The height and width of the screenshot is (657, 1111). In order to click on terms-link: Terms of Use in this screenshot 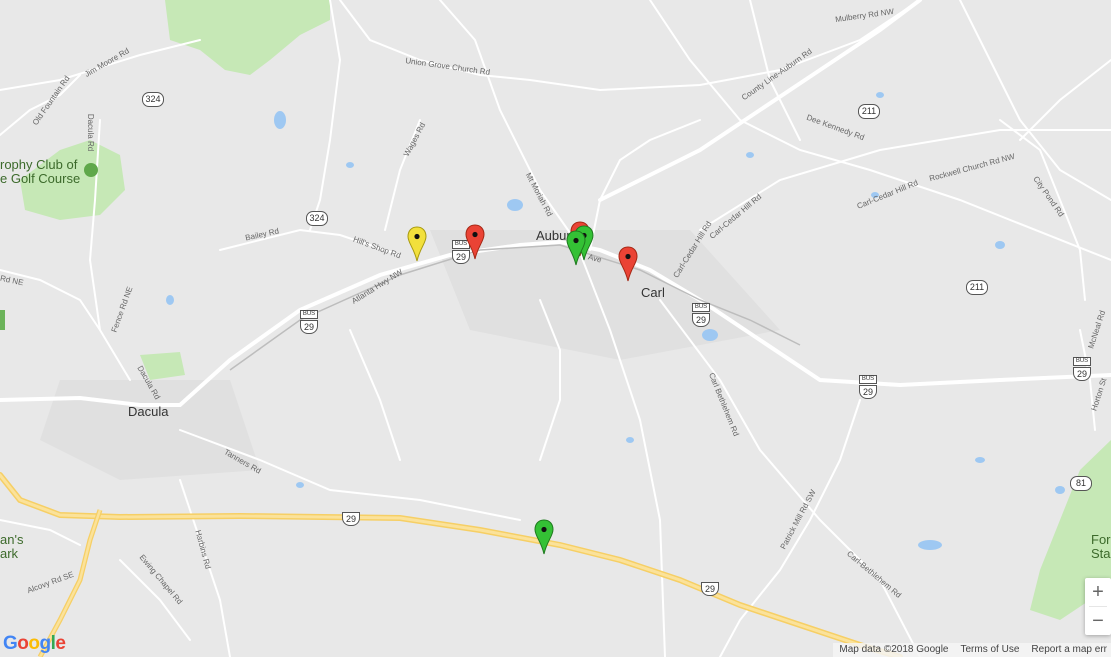, I will do `click(990, 650)`.